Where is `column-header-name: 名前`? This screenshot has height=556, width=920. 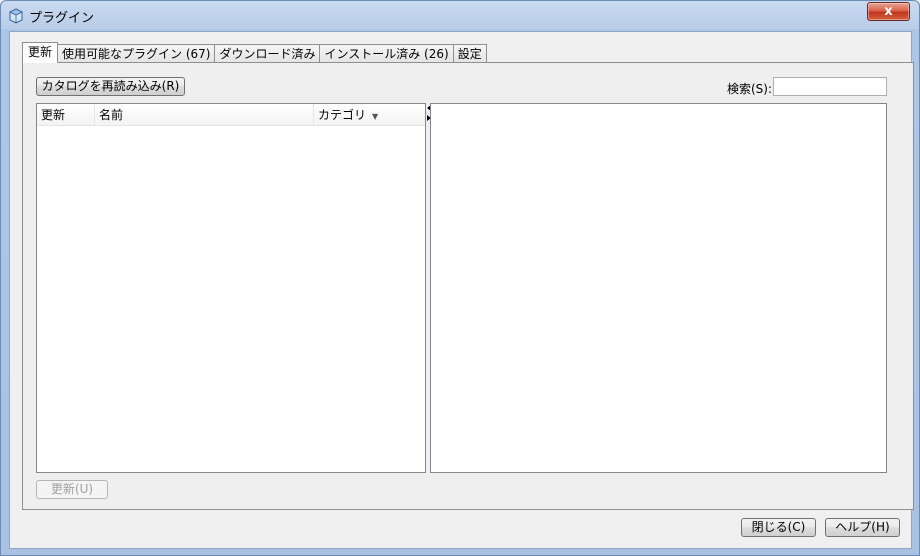
column-header-name: 名前 is located at coordinates (204, 115).